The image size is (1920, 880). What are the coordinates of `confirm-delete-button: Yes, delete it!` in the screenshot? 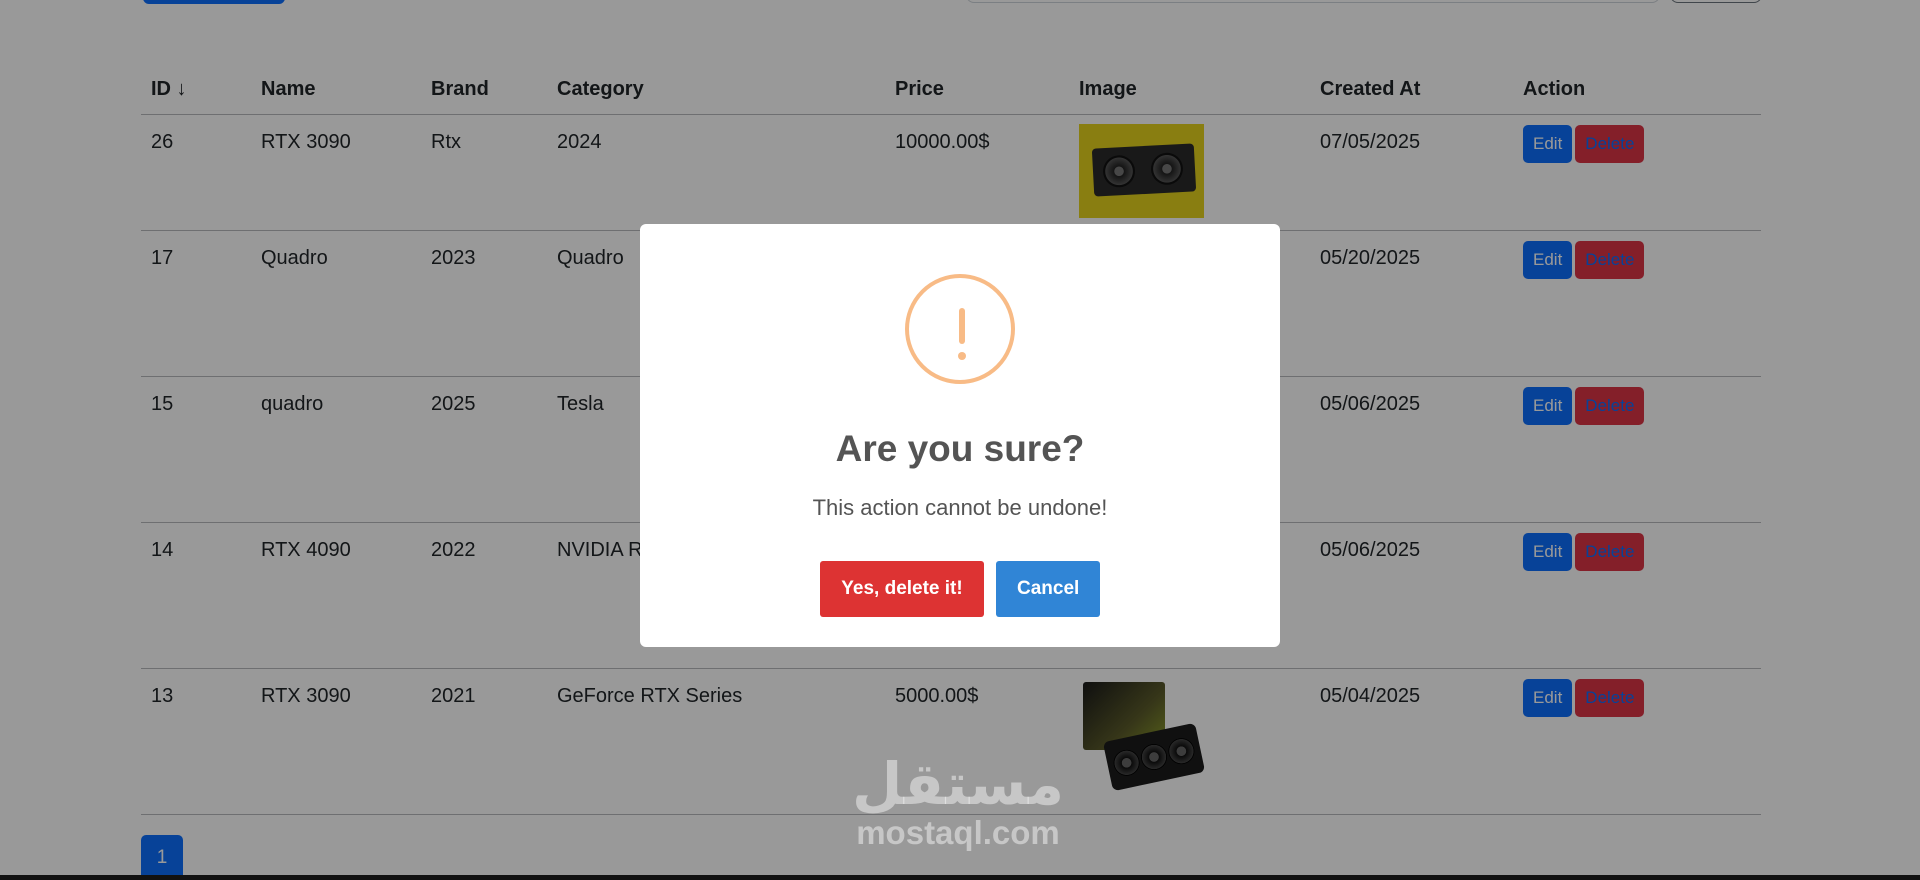 It's located at (902, 589).